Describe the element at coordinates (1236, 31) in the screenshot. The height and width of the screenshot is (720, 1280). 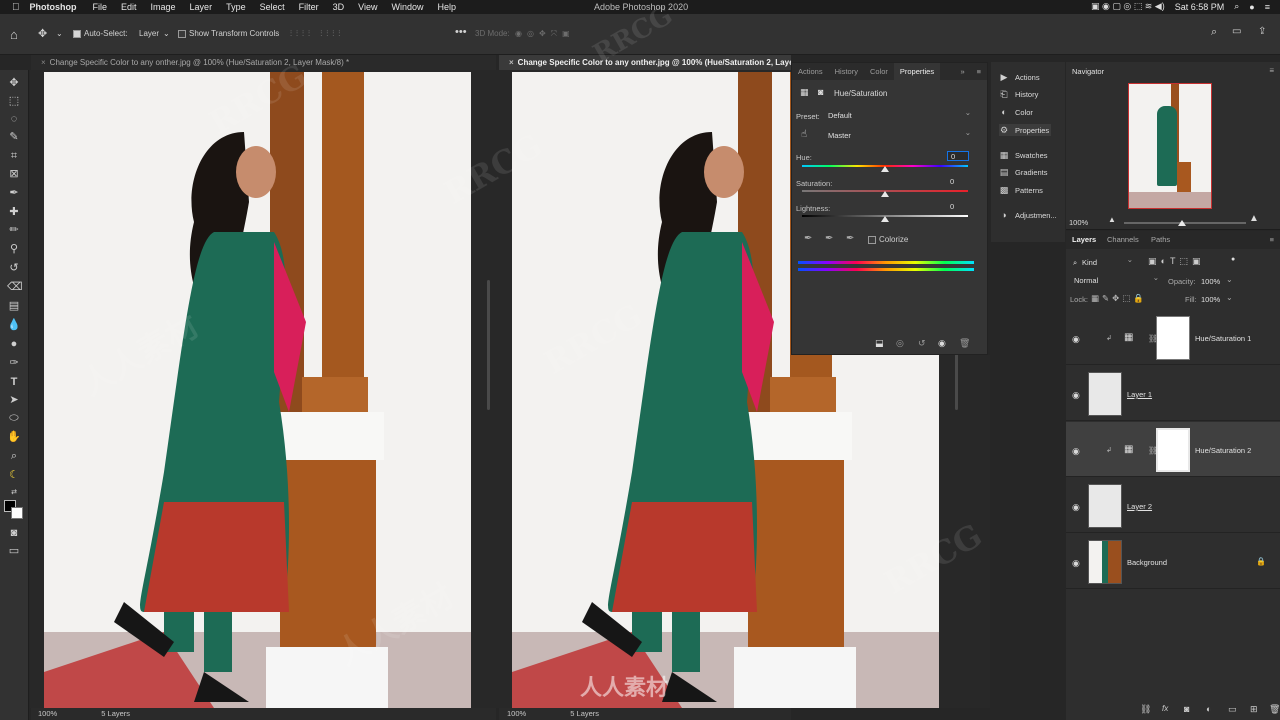
I see `workspace-icon: ▭` at that location.